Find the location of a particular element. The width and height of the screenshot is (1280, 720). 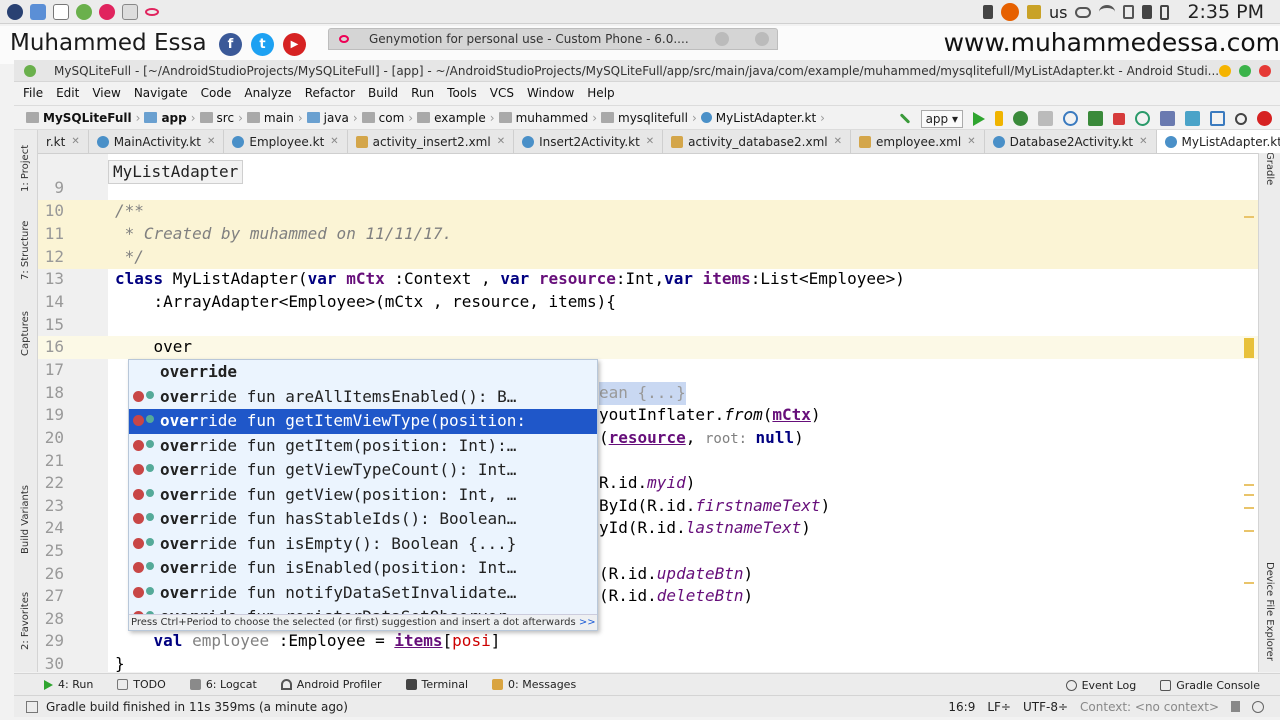

android-studio-icon is located at coordinates (84, 11).